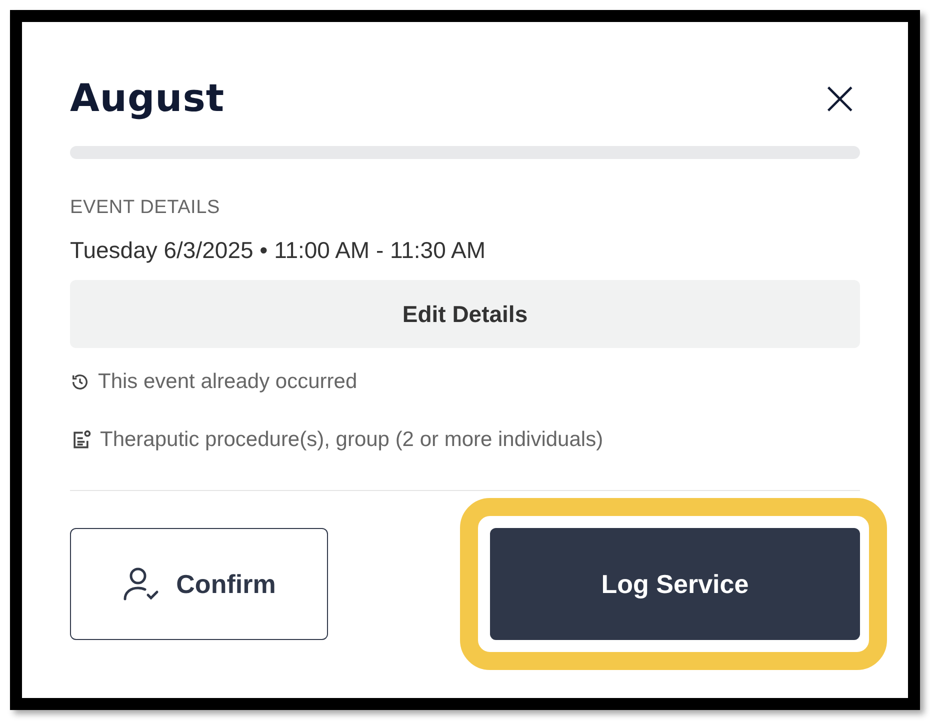 The width and height of the screenshot is (930, 724). What do you see at coordinates (465, 314) in the screenshot?
I see `edit-details-button: Edit Details` at bounding box center [465, 314].